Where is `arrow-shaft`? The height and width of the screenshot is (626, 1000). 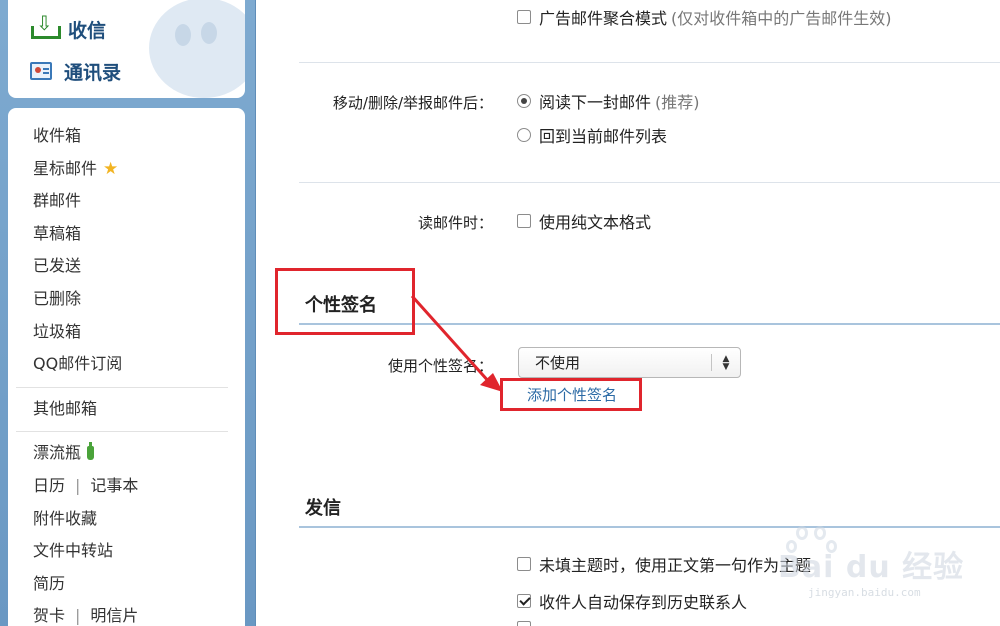 arrow-shaft is located at coordinates (451, 339).